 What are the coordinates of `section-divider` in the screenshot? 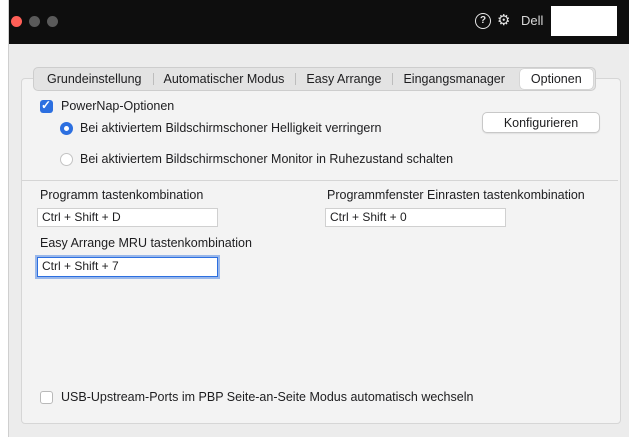 It's located at (320, 180).